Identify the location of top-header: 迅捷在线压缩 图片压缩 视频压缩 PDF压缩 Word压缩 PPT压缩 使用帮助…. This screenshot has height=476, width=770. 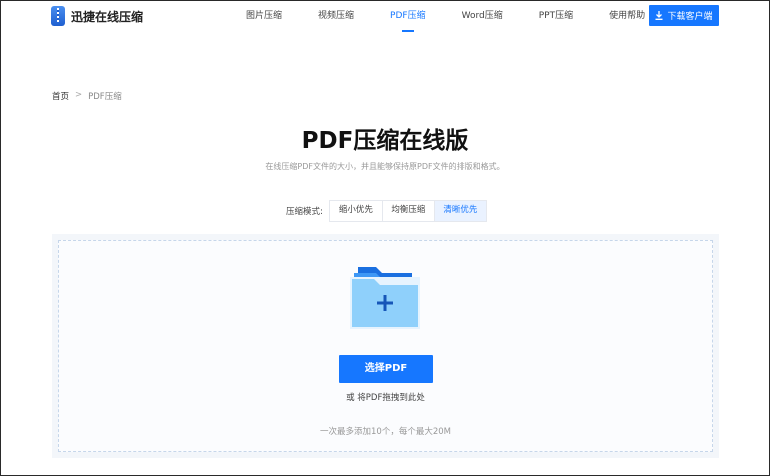
(385, 17).